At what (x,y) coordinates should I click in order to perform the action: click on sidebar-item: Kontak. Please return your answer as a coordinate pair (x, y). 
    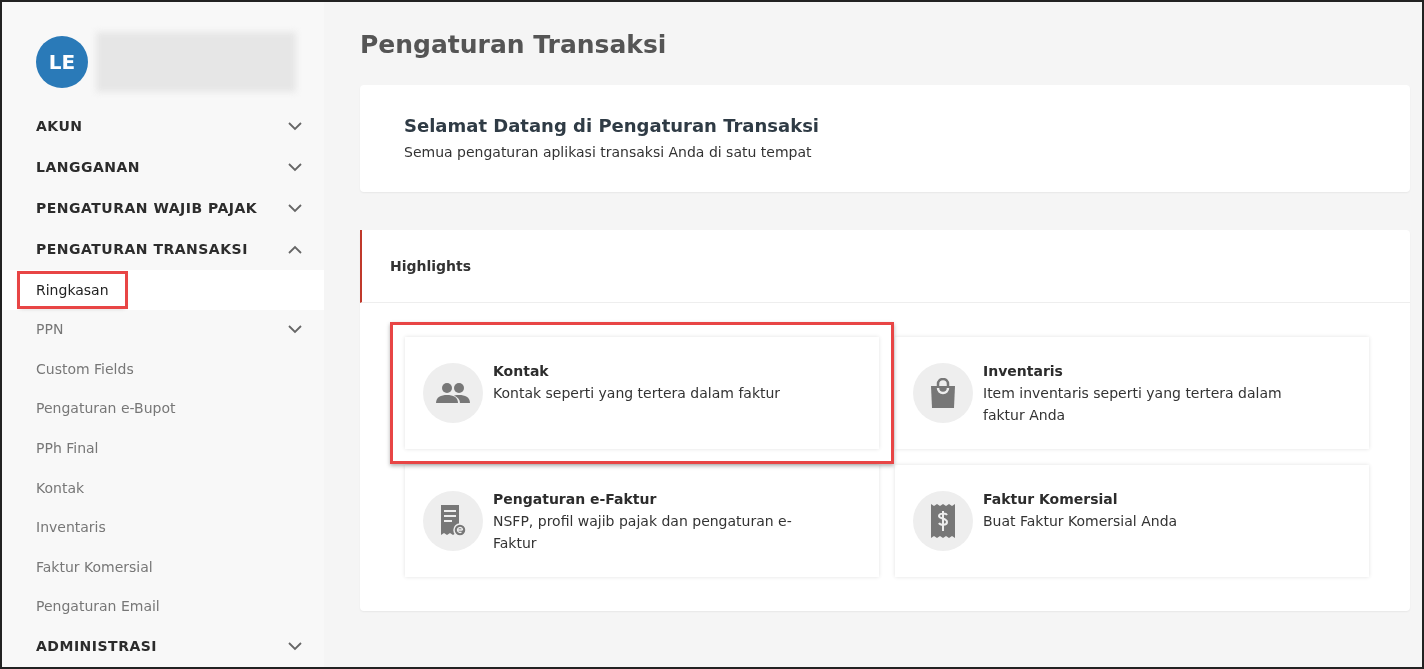
    Looking at the image, I should click on (163, 487).